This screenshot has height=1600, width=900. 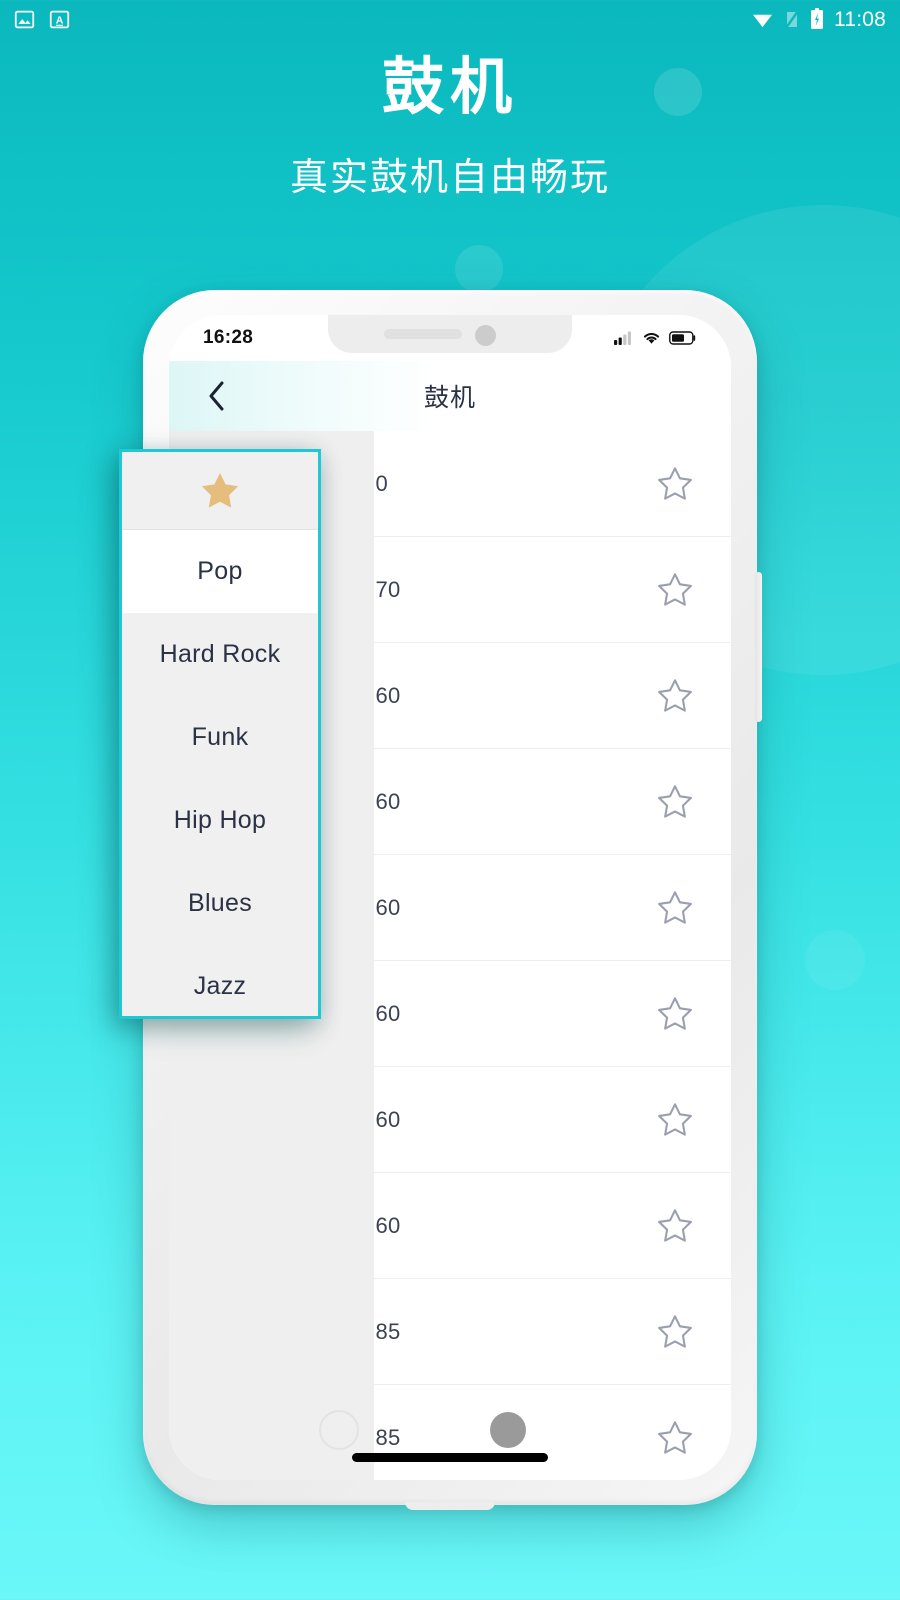 I want to click on device-clock: 16:28, so click(x=228, y=337).